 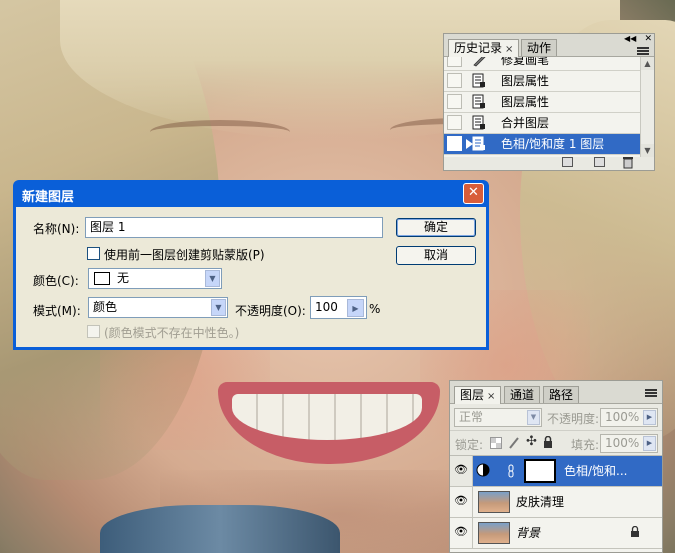 What do you see at coordinates (251, 193) in the screenshot?
I see `dialog-titlebar: 新建图层 ✕` at bounding box center [251, 193].